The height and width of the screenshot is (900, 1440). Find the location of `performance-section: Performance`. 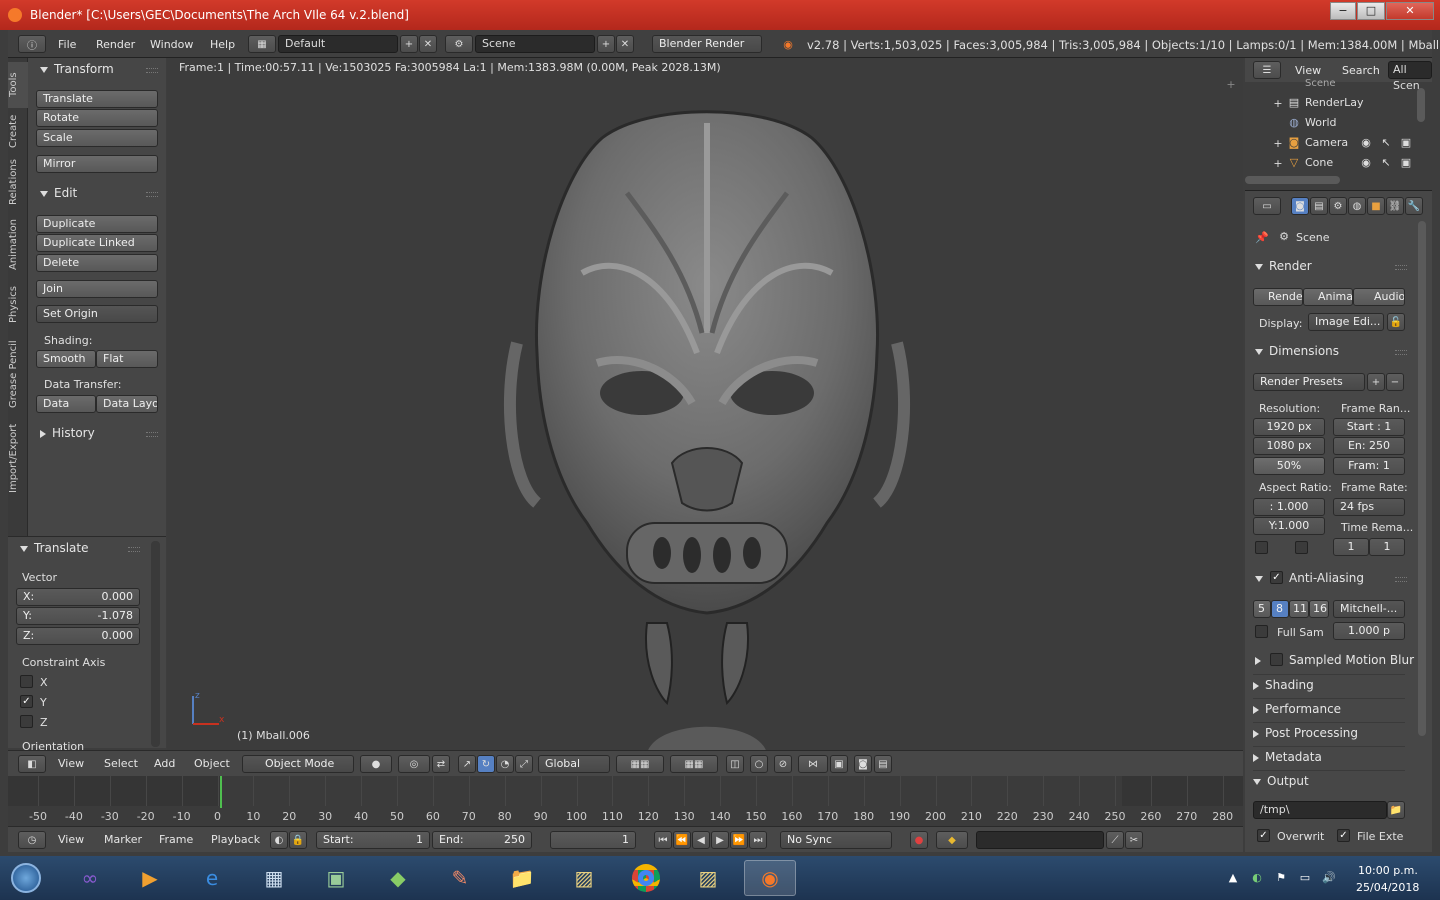

performance-section: Performance is located at coordinates (1329, 708).